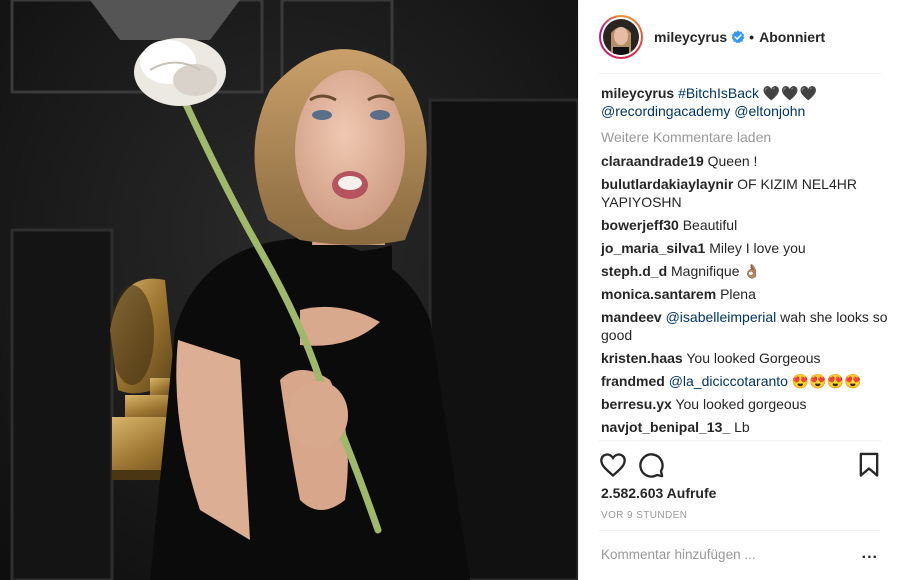 The height and width of the screenshot is (580, 900). What do you see at coordinates (716, 271) in the screenshot?
I see `comment-text: Magnifique 👌🏽` at bounding box center [716, 271].